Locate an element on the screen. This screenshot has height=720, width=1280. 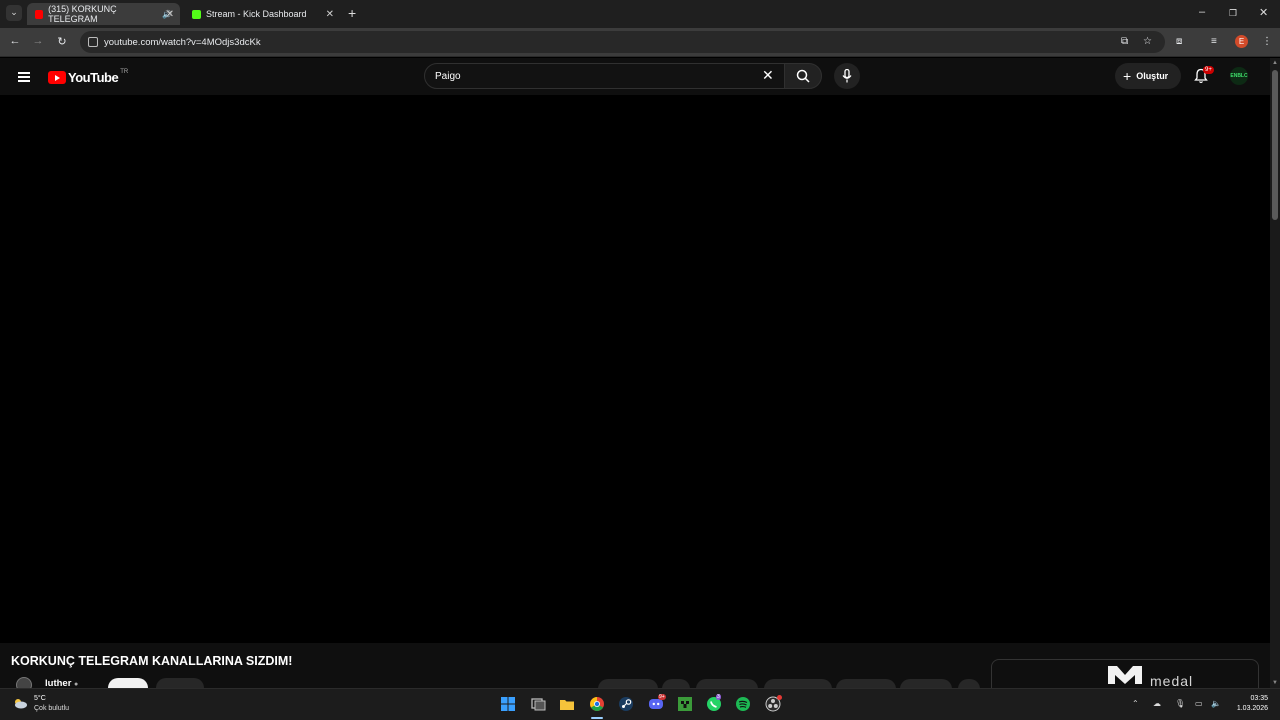
windows-start-icon is located at coordinates (508, 704).